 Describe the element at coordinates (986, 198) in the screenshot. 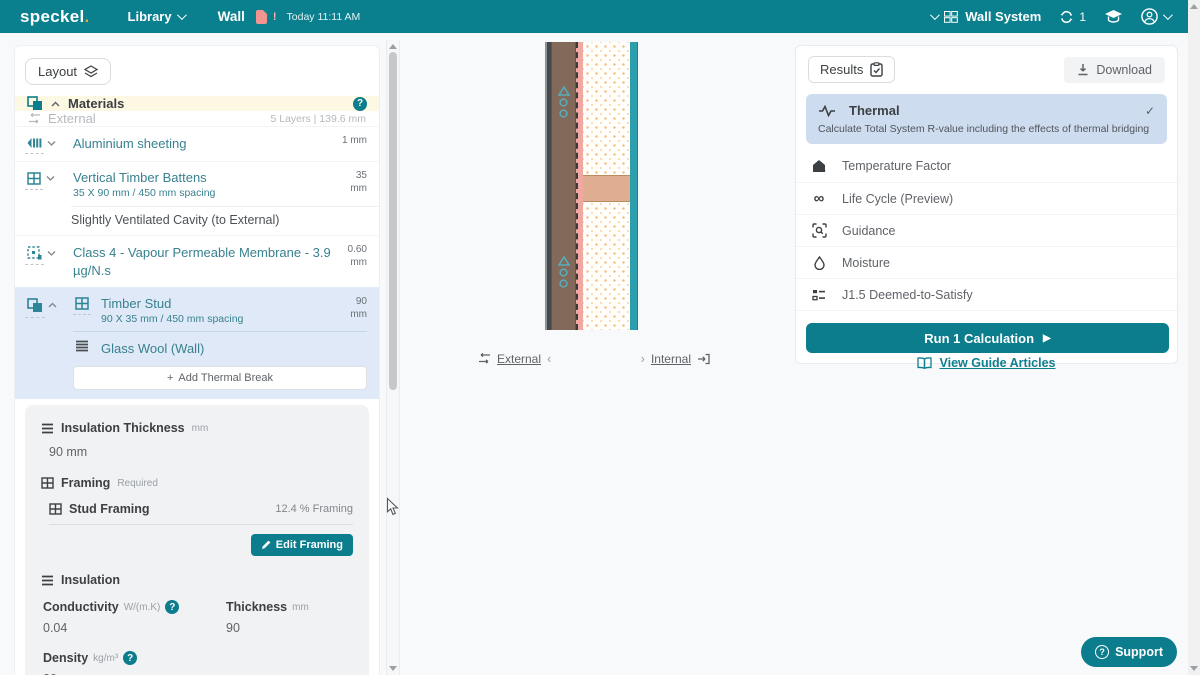

I see `result-item-life-cycle: ∞ Life Cycle (Preview)` at that location.